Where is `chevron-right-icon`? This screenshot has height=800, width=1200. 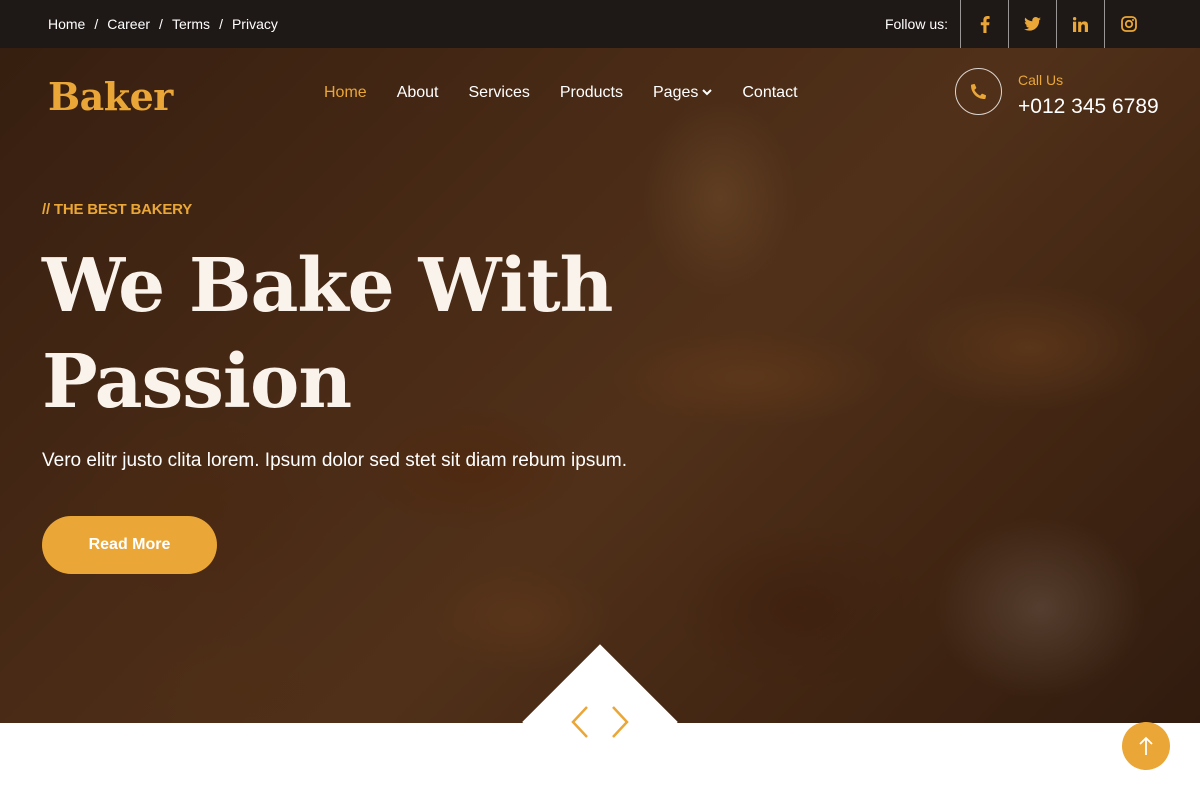 chevron-right-icon is located at coordinates (620, 722).